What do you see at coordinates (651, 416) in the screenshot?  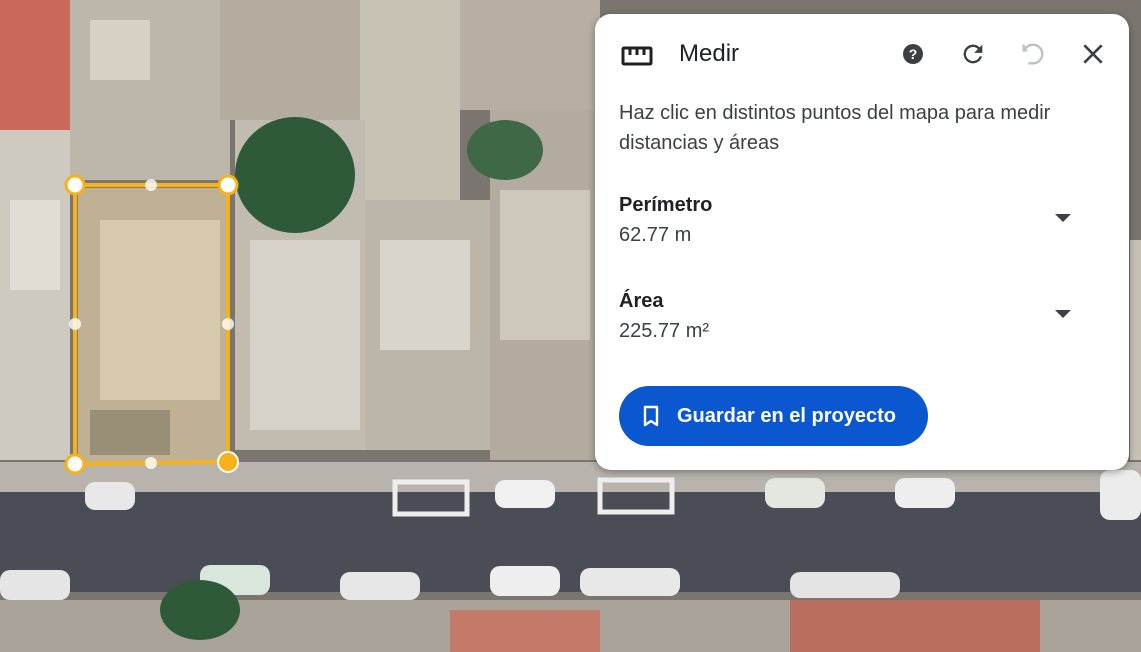 I see `bookmark-icon` at bounding box center [651, 416].